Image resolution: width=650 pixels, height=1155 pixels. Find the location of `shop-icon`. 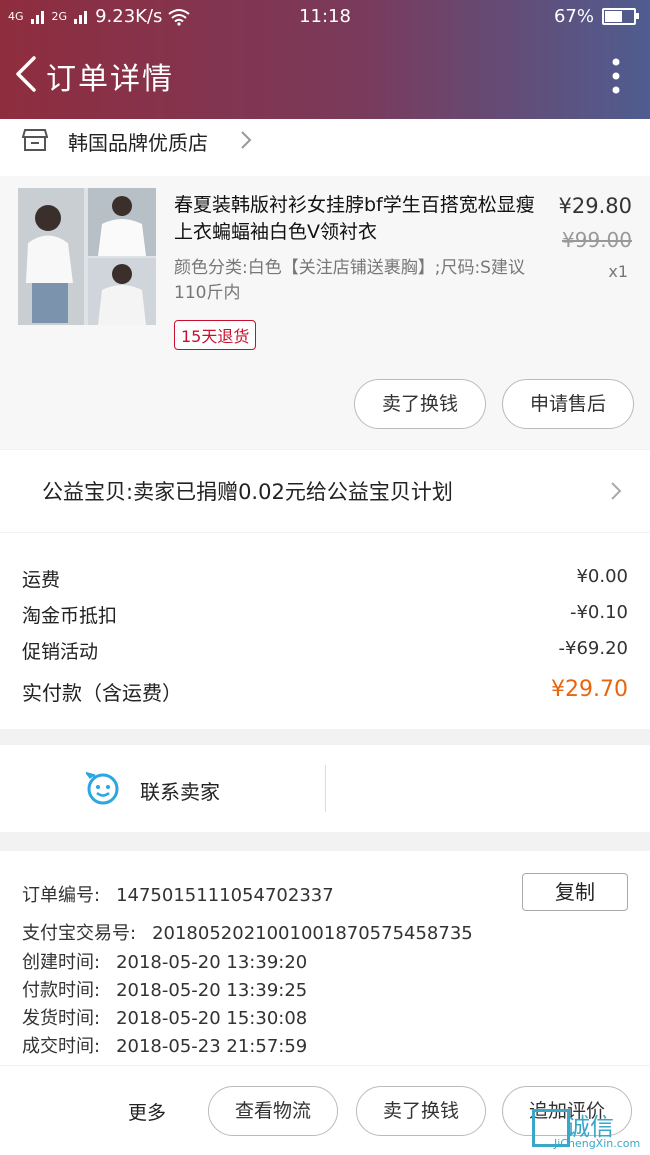

shop-icon is located at coordinates (35, 140).